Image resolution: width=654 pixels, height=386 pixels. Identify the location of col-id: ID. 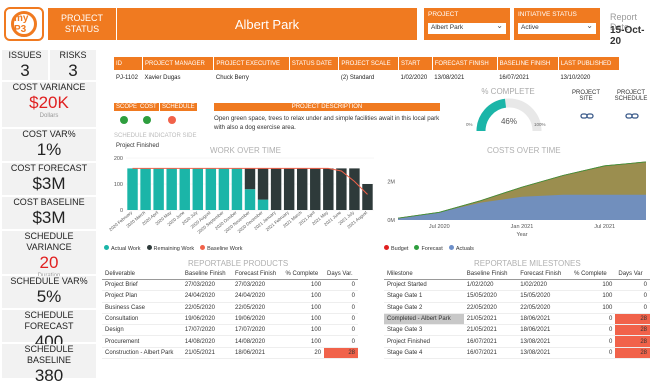
(128, 63).